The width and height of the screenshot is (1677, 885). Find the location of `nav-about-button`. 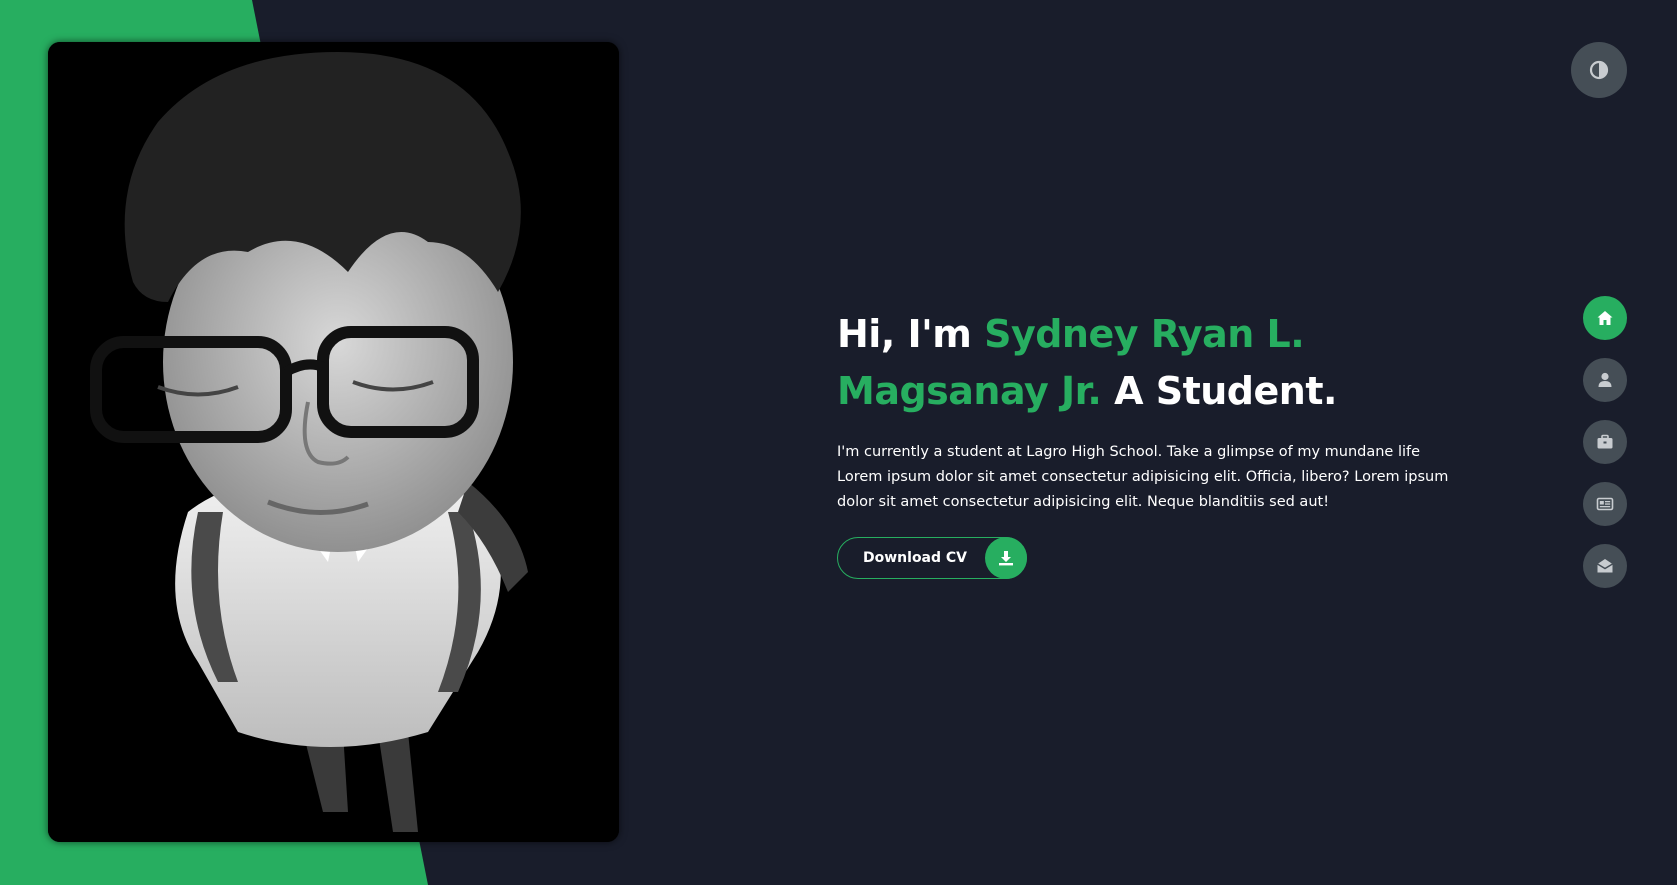

nav-about-button is located at coordinates (1605, 380).